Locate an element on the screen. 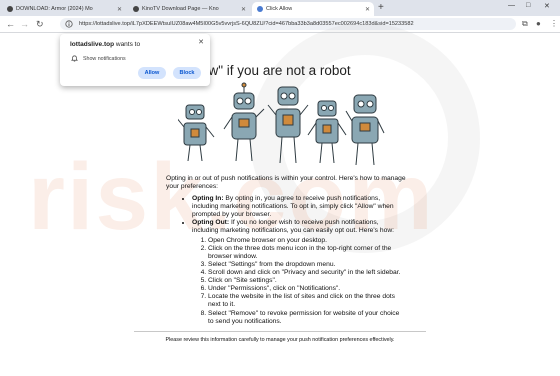 The width and height of the screenshot is (560, 376). reload-icon: ↻ is located at coordinates (40, 24).